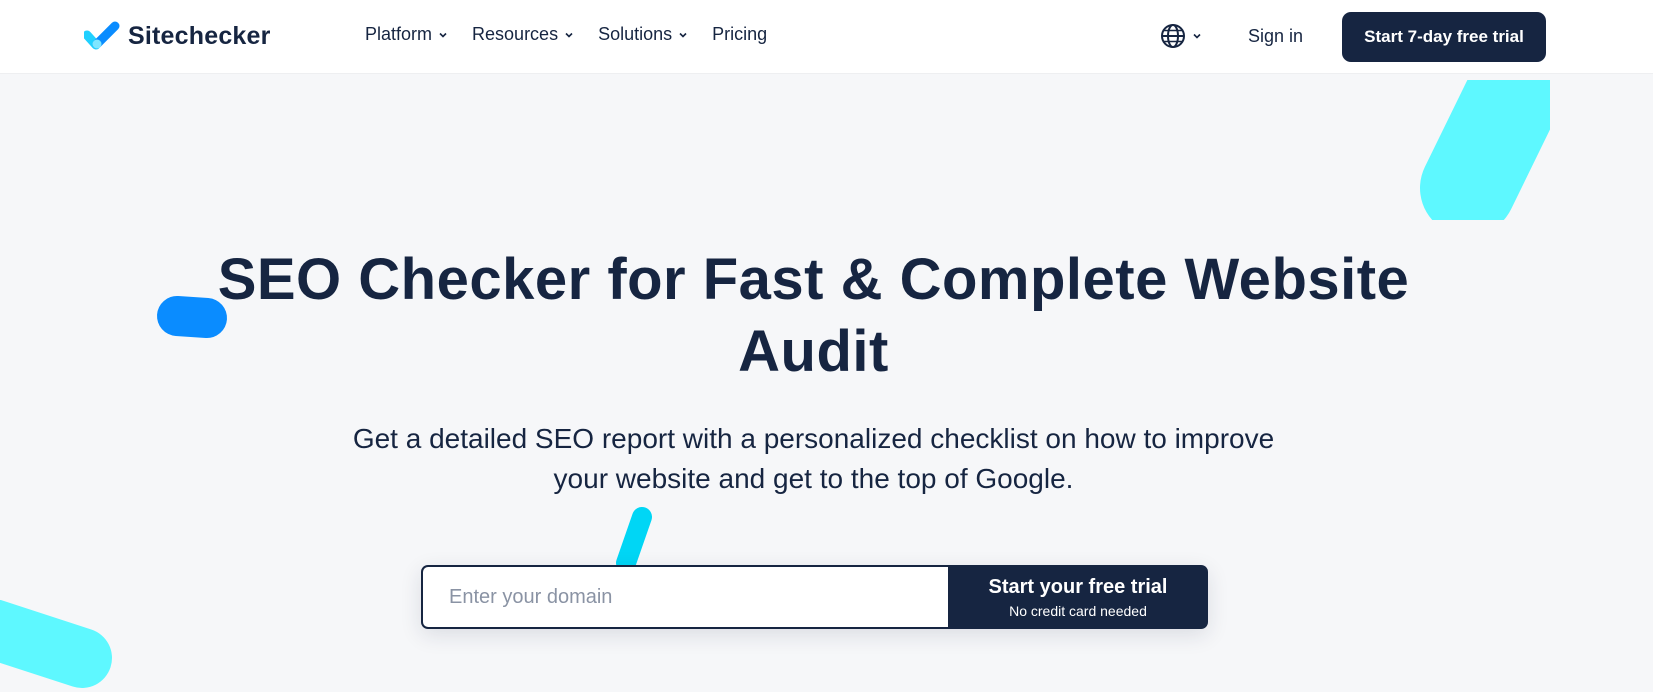  What do you see at coordinates (399, 34) in the screenshot?
I see `nav-item-label: Platform` at bounding box center [399, 34].